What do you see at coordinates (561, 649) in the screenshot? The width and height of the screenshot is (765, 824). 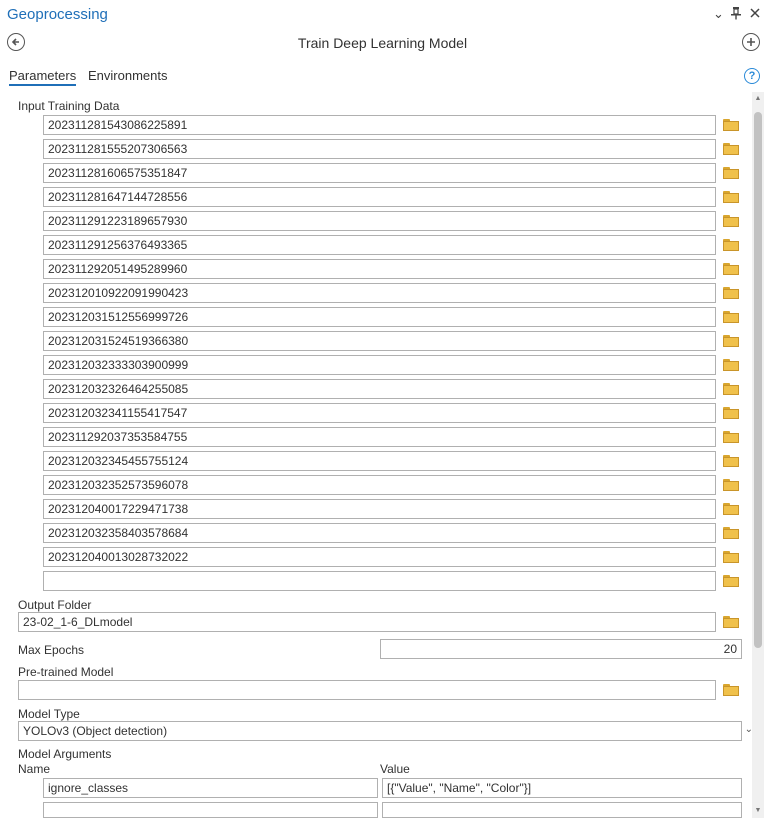 I see `max-epochs-field: 20` at bounding box center [561, 649].